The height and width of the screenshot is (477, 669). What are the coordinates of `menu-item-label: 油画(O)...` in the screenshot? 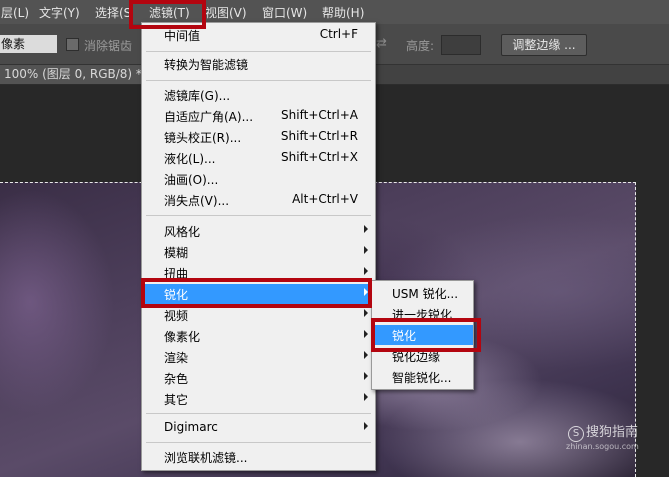 It's located at (191, 180).